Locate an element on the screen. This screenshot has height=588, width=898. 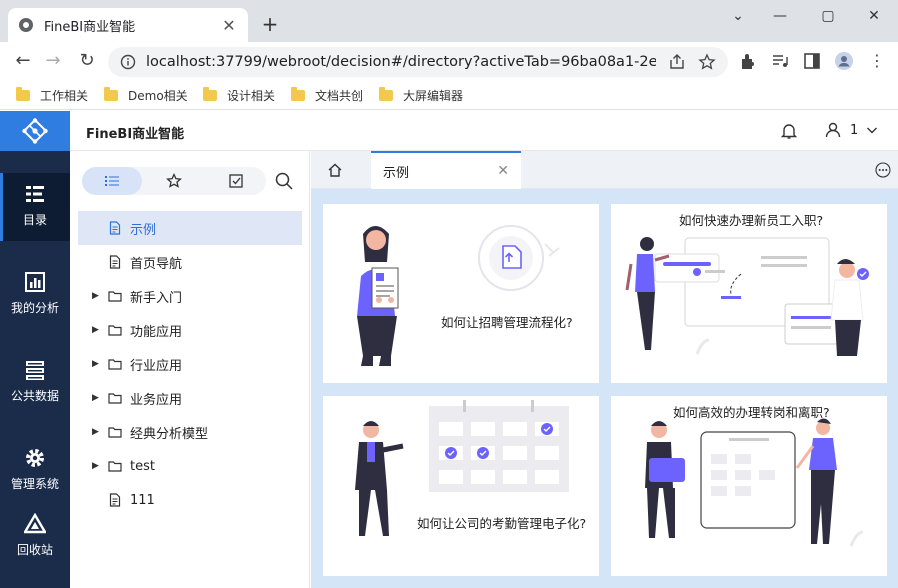
tree-node-label: 功能应用 is located at coordinates (156, 332).